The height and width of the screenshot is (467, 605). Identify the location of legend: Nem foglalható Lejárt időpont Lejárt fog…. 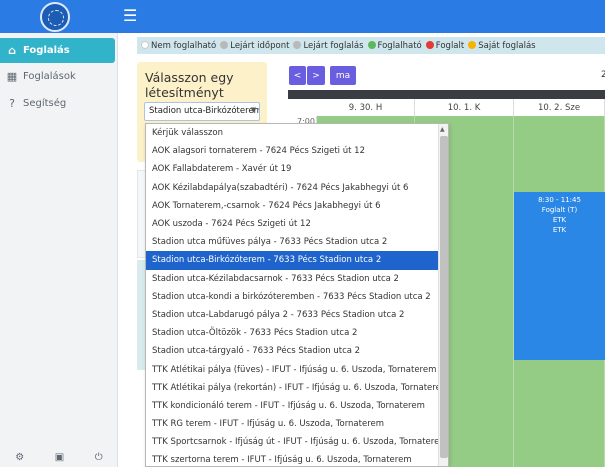
(371, 45).